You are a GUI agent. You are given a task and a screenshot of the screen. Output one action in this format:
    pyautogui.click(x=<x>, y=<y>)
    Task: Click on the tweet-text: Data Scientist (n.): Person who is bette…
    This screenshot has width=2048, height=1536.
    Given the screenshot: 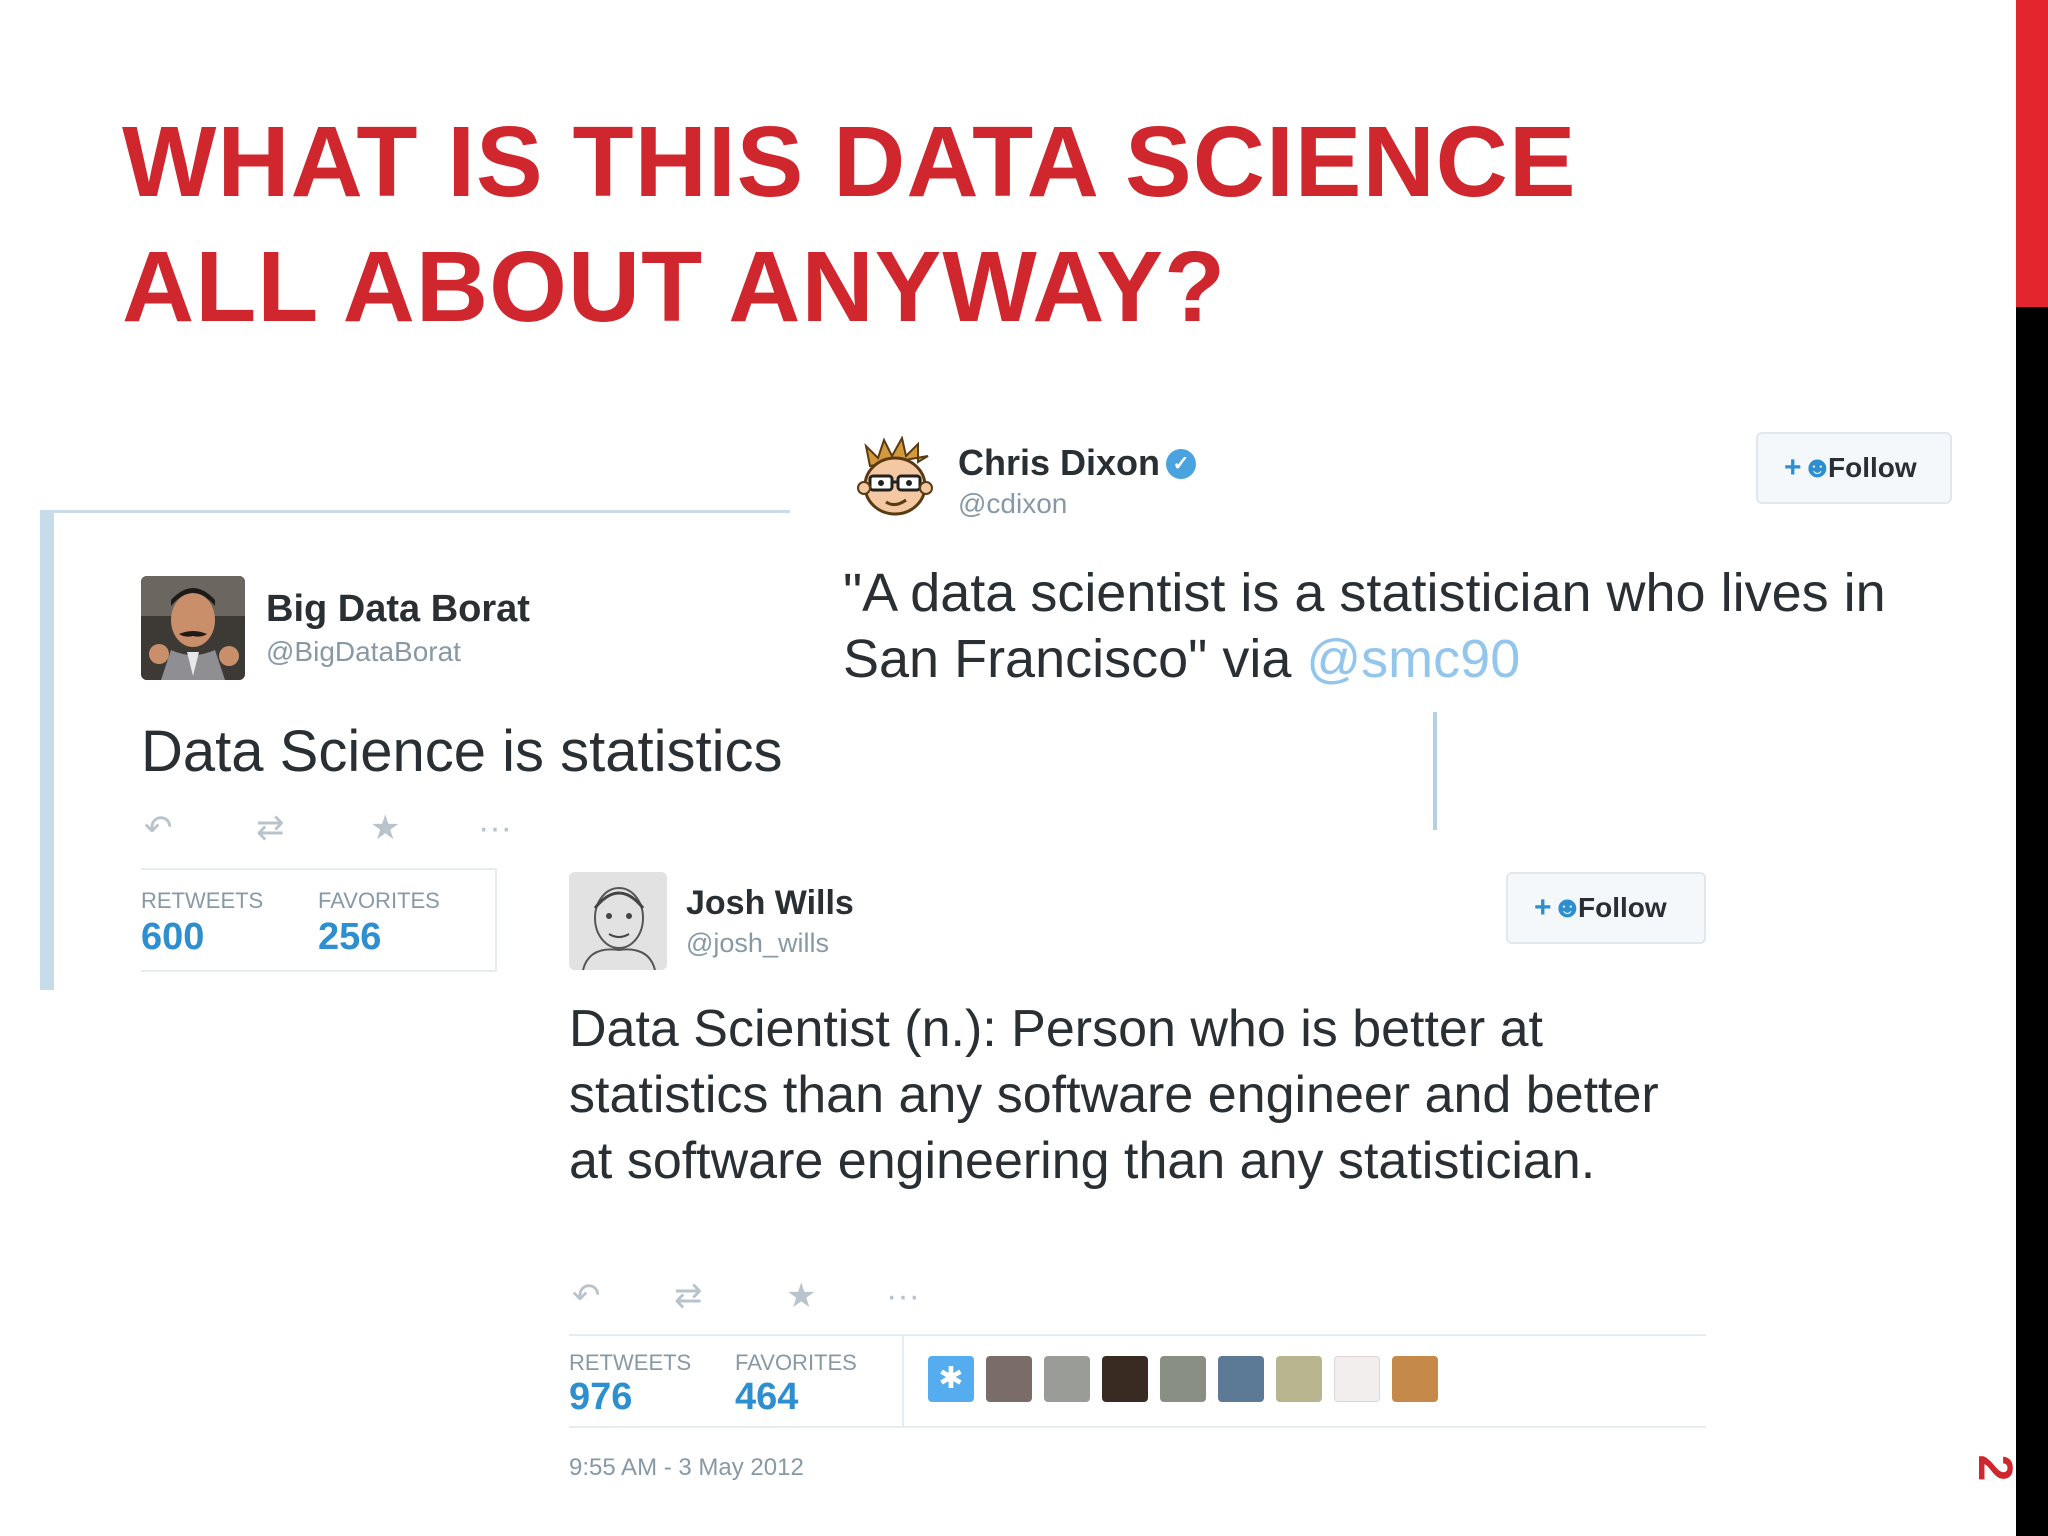 What is the action you would take?
    pyautogui.click(x=1114, y=1095)
    